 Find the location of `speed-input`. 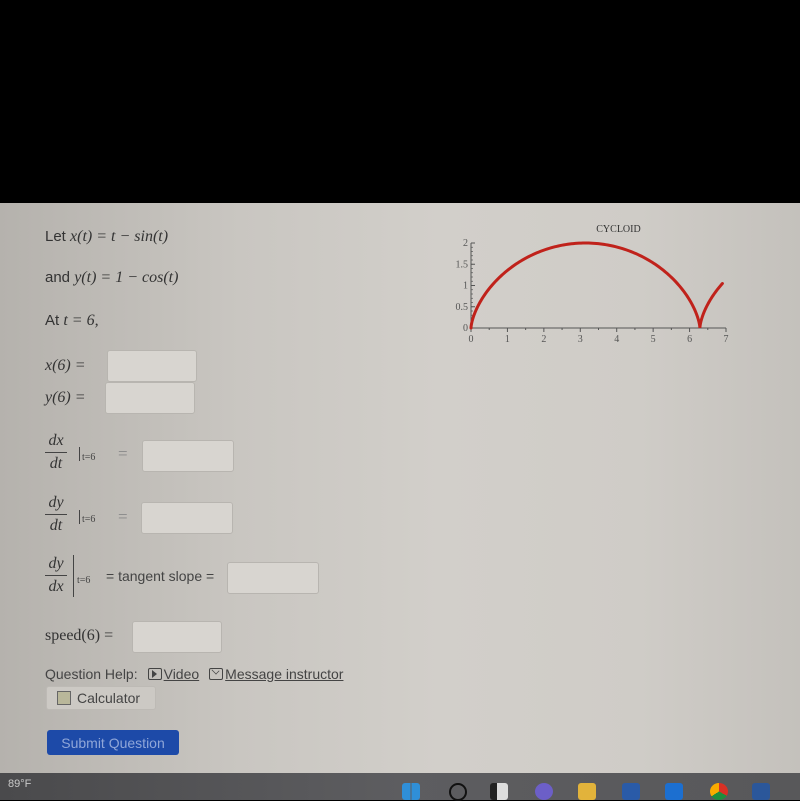

speed-input is located at coordinates (177, 637).